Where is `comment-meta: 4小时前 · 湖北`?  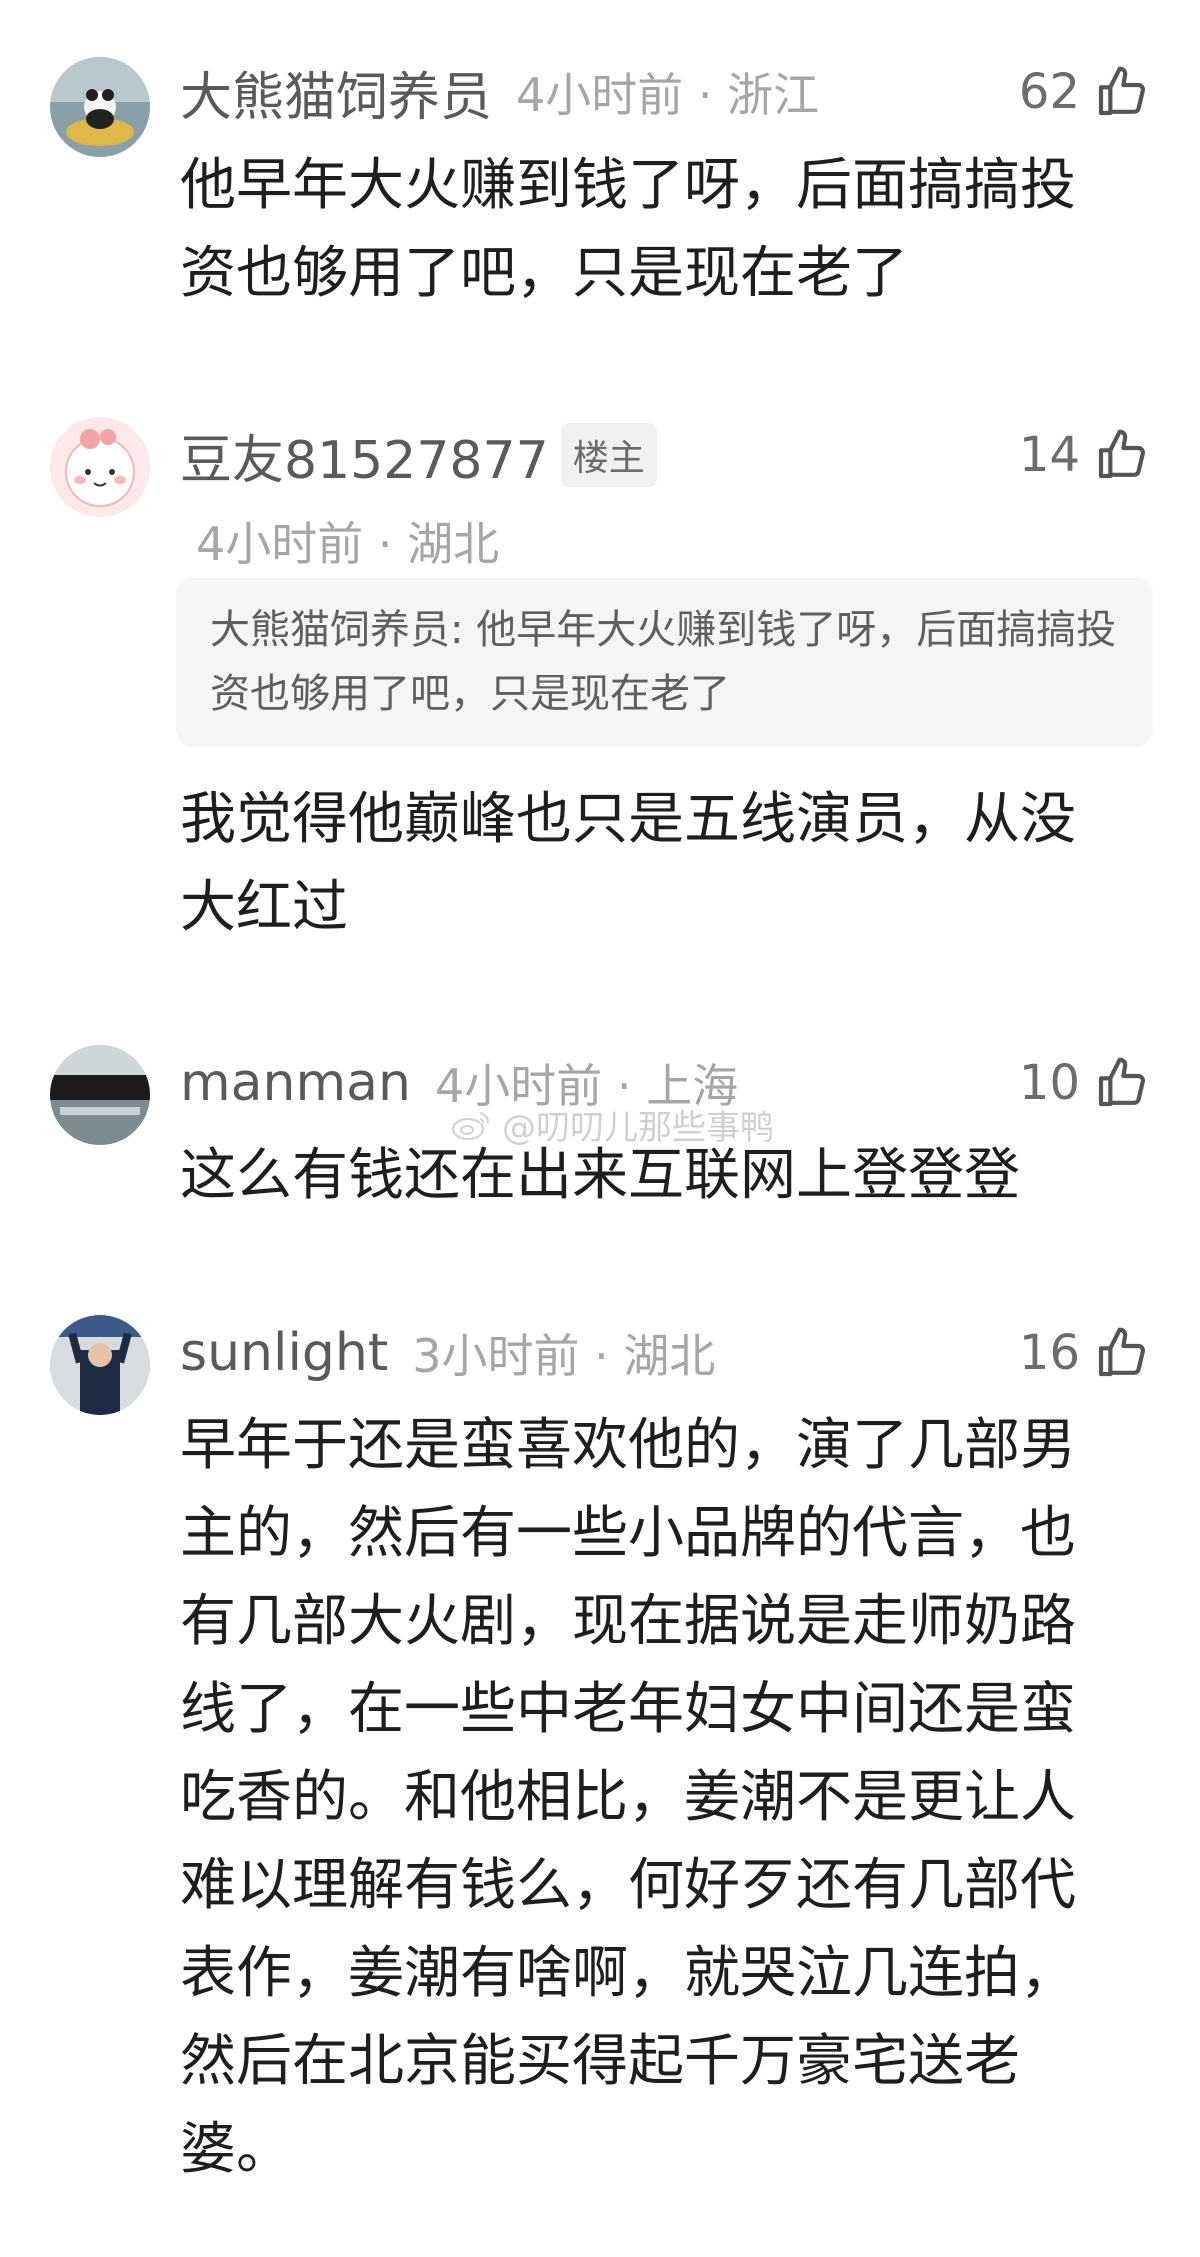 comment-meta: 4小时前 · 湖北 is located at coordinates (348, 544).